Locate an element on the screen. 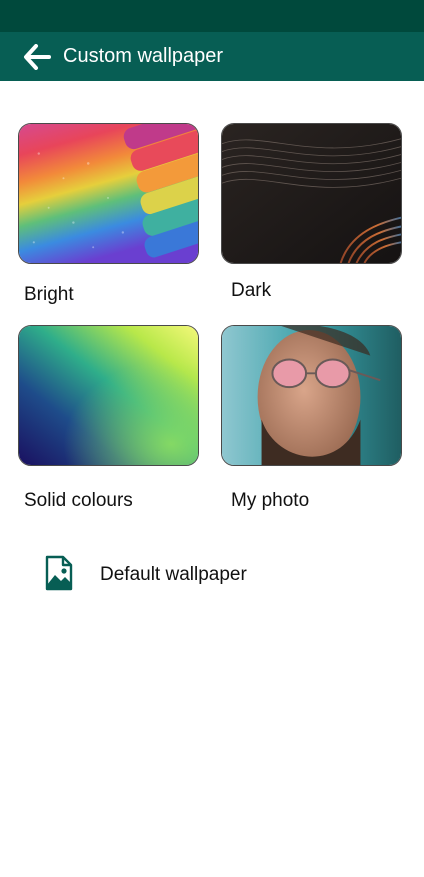  wallpaper-my-photo-tile is located at coordinates (311, 395).